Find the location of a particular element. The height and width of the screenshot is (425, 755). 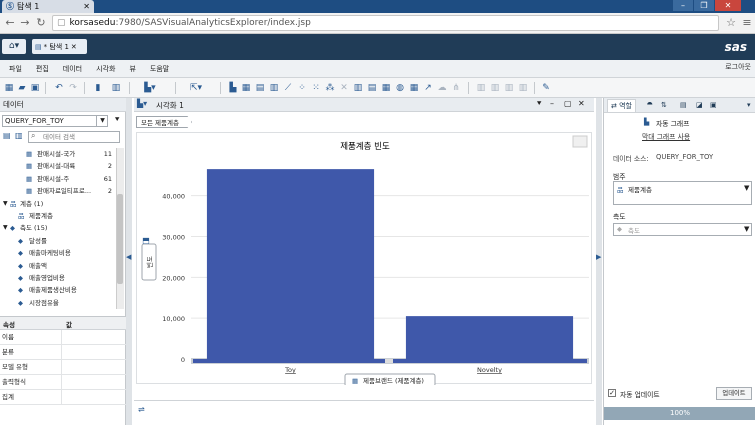

tab-styles-icon: ◪ is located at coordinates (699, 105).